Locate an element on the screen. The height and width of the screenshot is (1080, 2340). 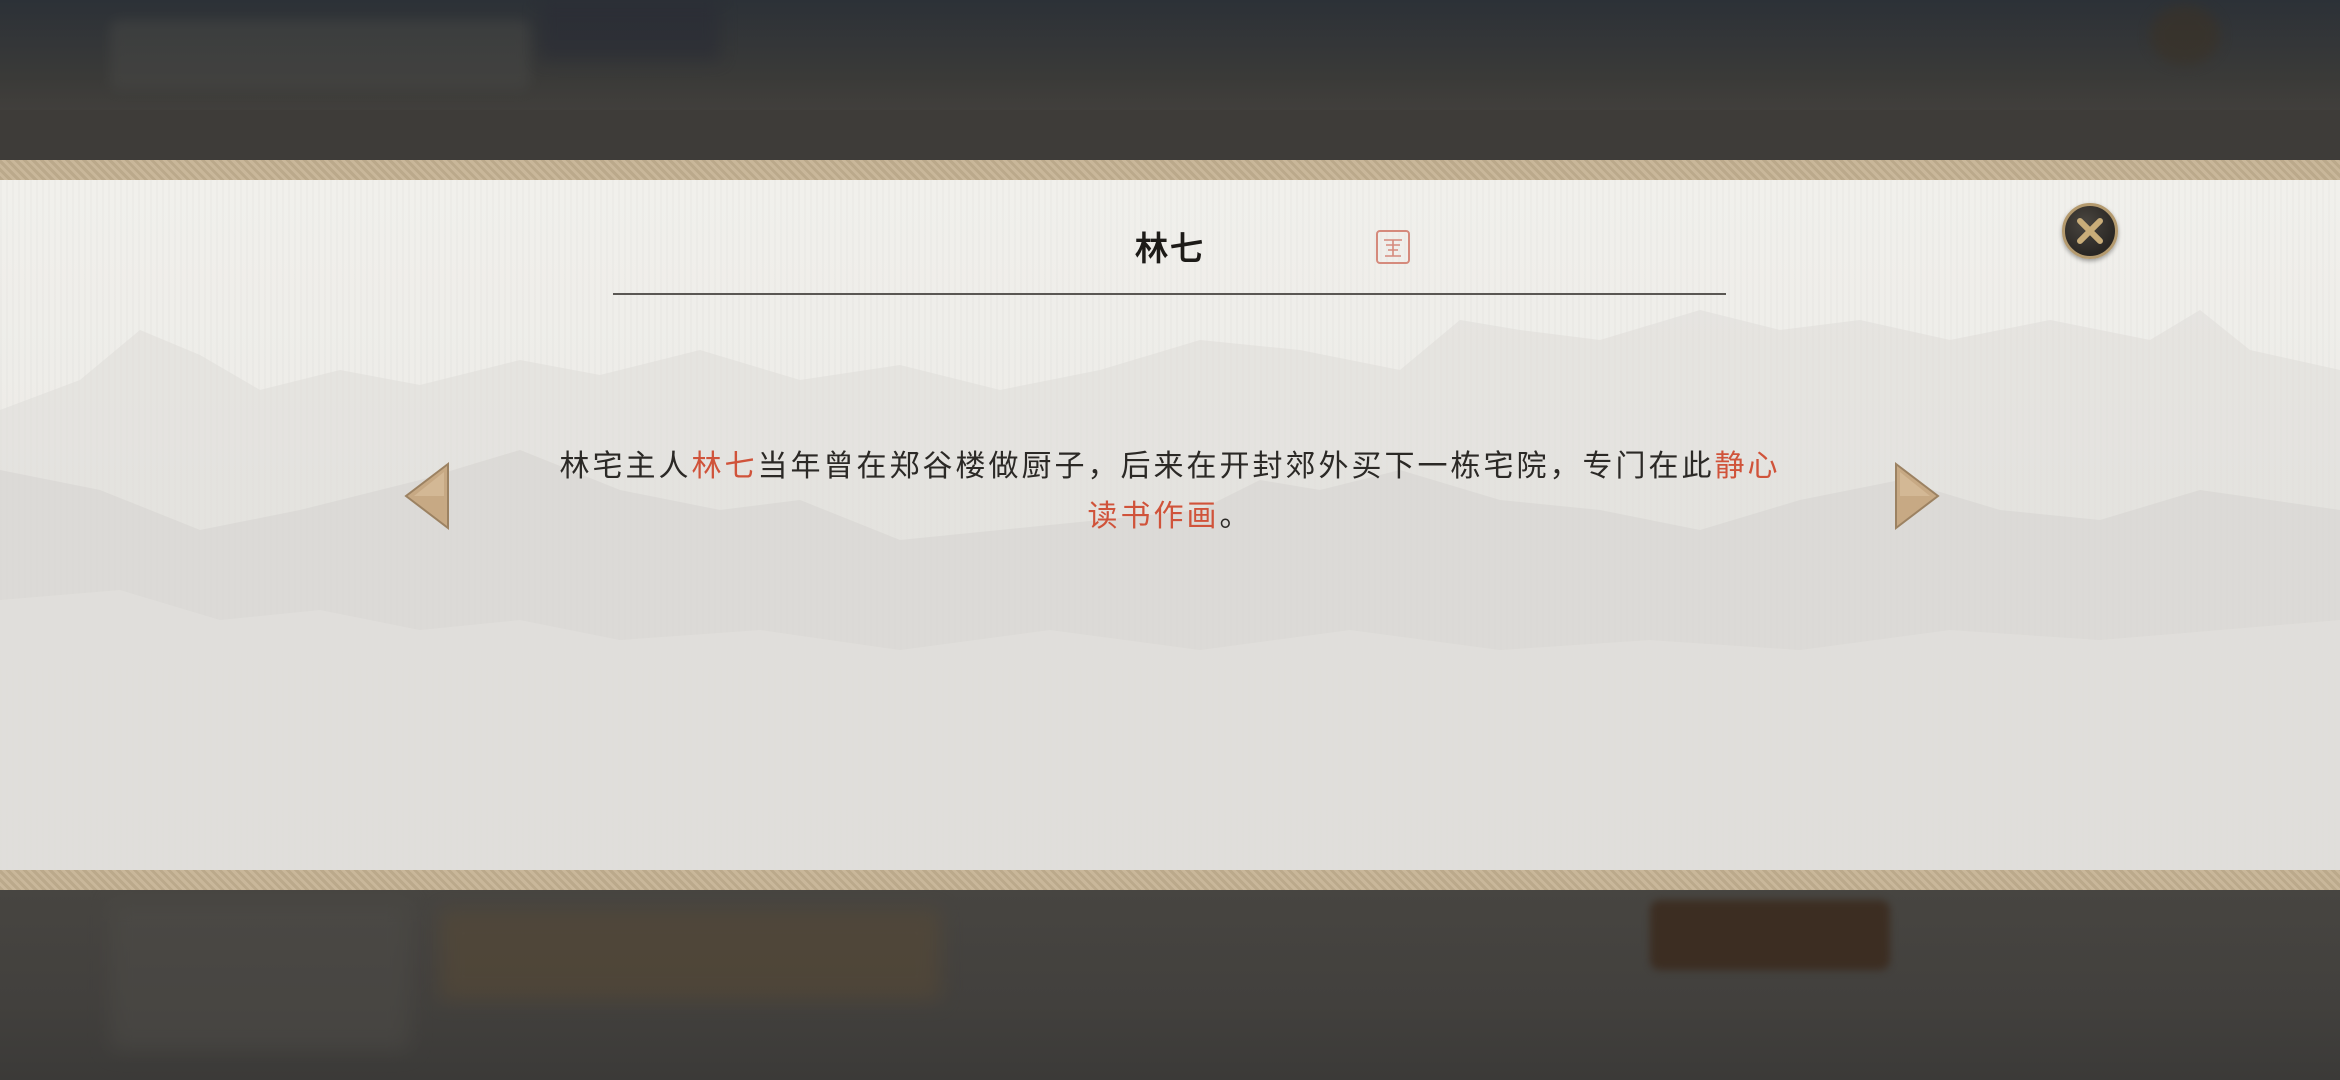
dialog-title: 林七 is located at coordinates (1170, 248).